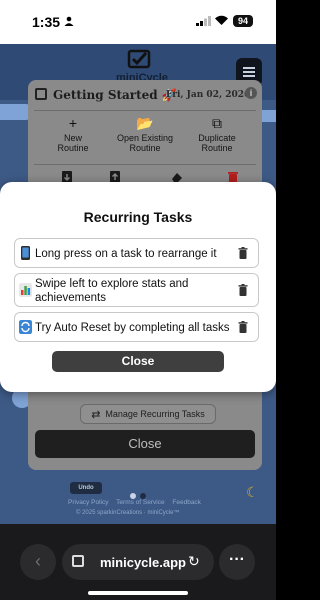 The width and height of the screenshot is (320, 600). I want to click on back-button: ‹, so click(38, 562).